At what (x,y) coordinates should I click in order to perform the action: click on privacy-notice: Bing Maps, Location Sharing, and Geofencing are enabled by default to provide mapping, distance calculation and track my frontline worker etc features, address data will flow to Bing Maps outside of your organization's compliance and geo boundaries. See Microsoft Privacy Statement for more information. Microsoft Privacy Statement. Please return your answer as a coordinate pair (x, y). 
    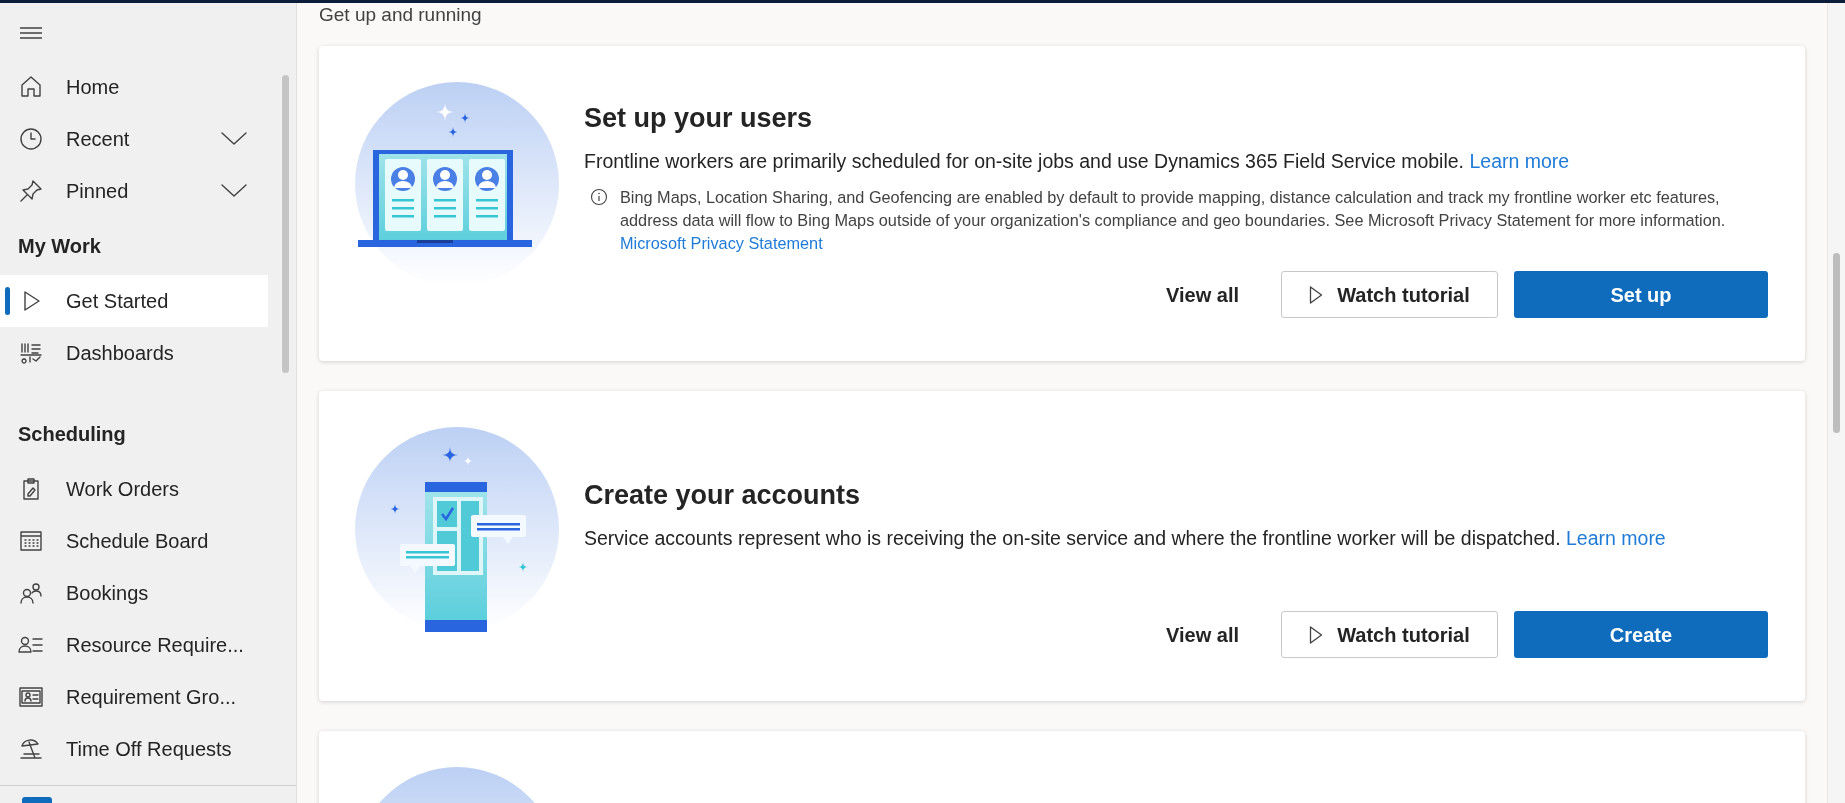
    Looking at the image, I should click on (1173, 220).